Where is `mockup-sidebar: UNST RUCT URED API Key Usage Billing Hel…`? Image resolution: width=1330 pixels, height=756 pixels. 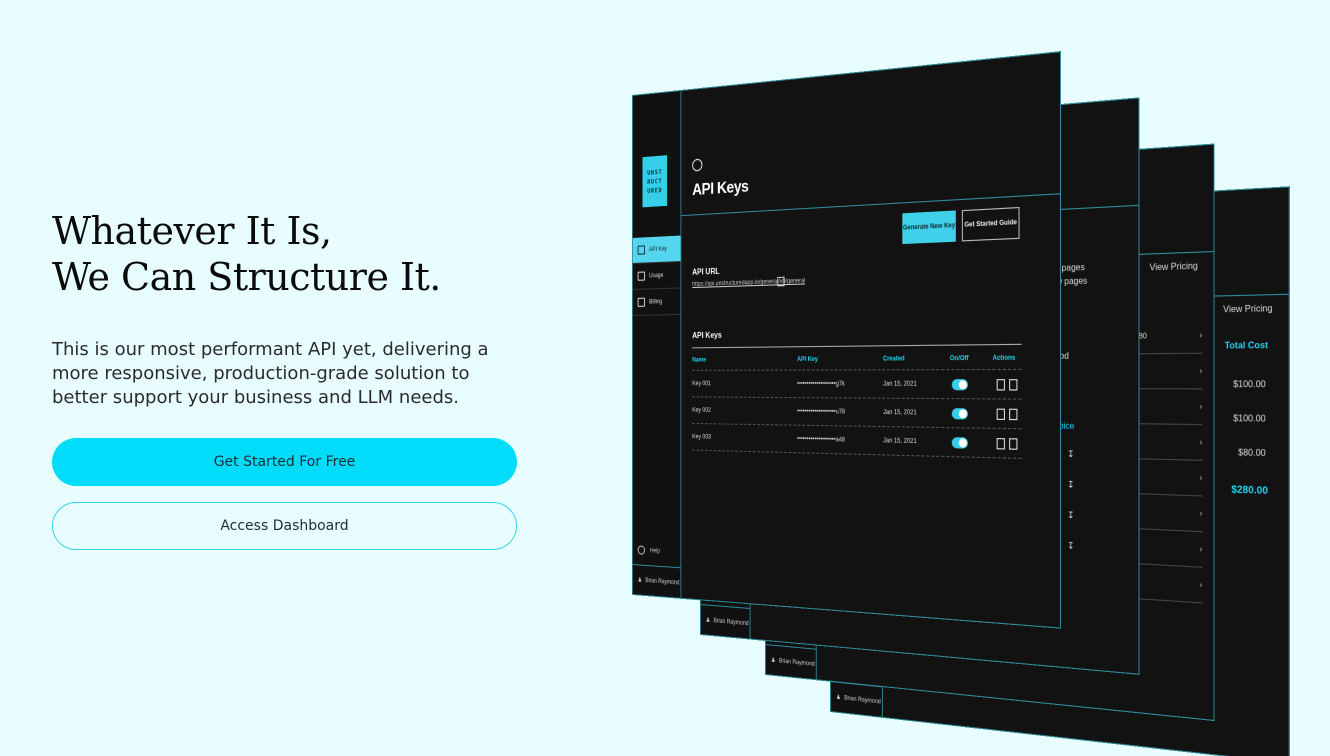 mockup-sidebar: UNST RUCT URED API Key Usage Billing Hel… is located at coordinates (657, 344).